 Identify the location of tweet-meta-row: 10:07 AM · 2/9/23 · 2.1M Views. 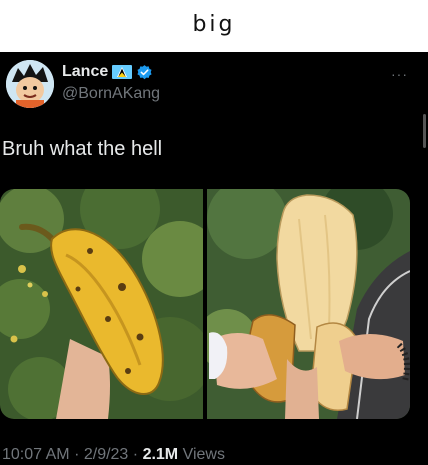
(113, 455).